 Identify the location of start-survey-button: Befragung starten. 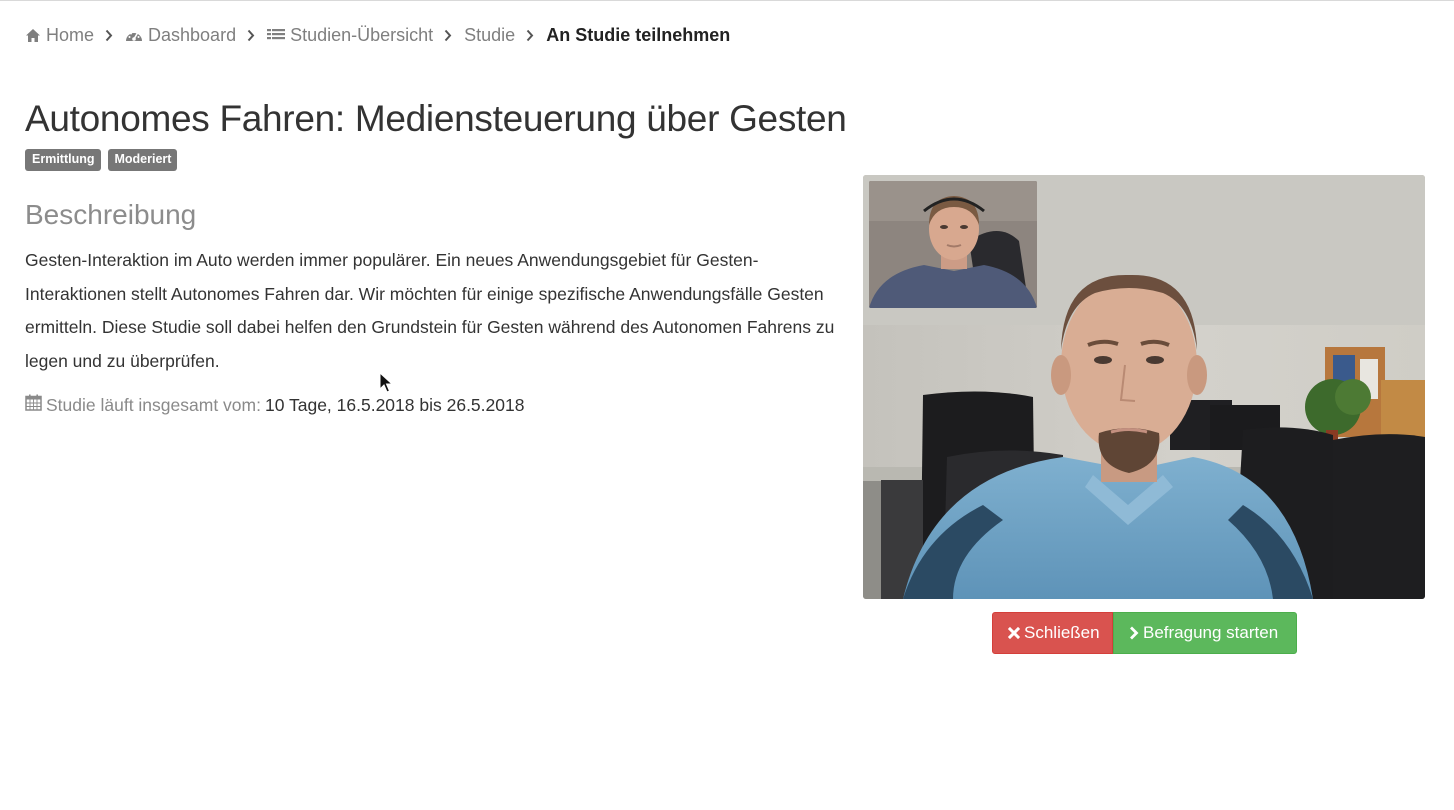
(1205, 633).